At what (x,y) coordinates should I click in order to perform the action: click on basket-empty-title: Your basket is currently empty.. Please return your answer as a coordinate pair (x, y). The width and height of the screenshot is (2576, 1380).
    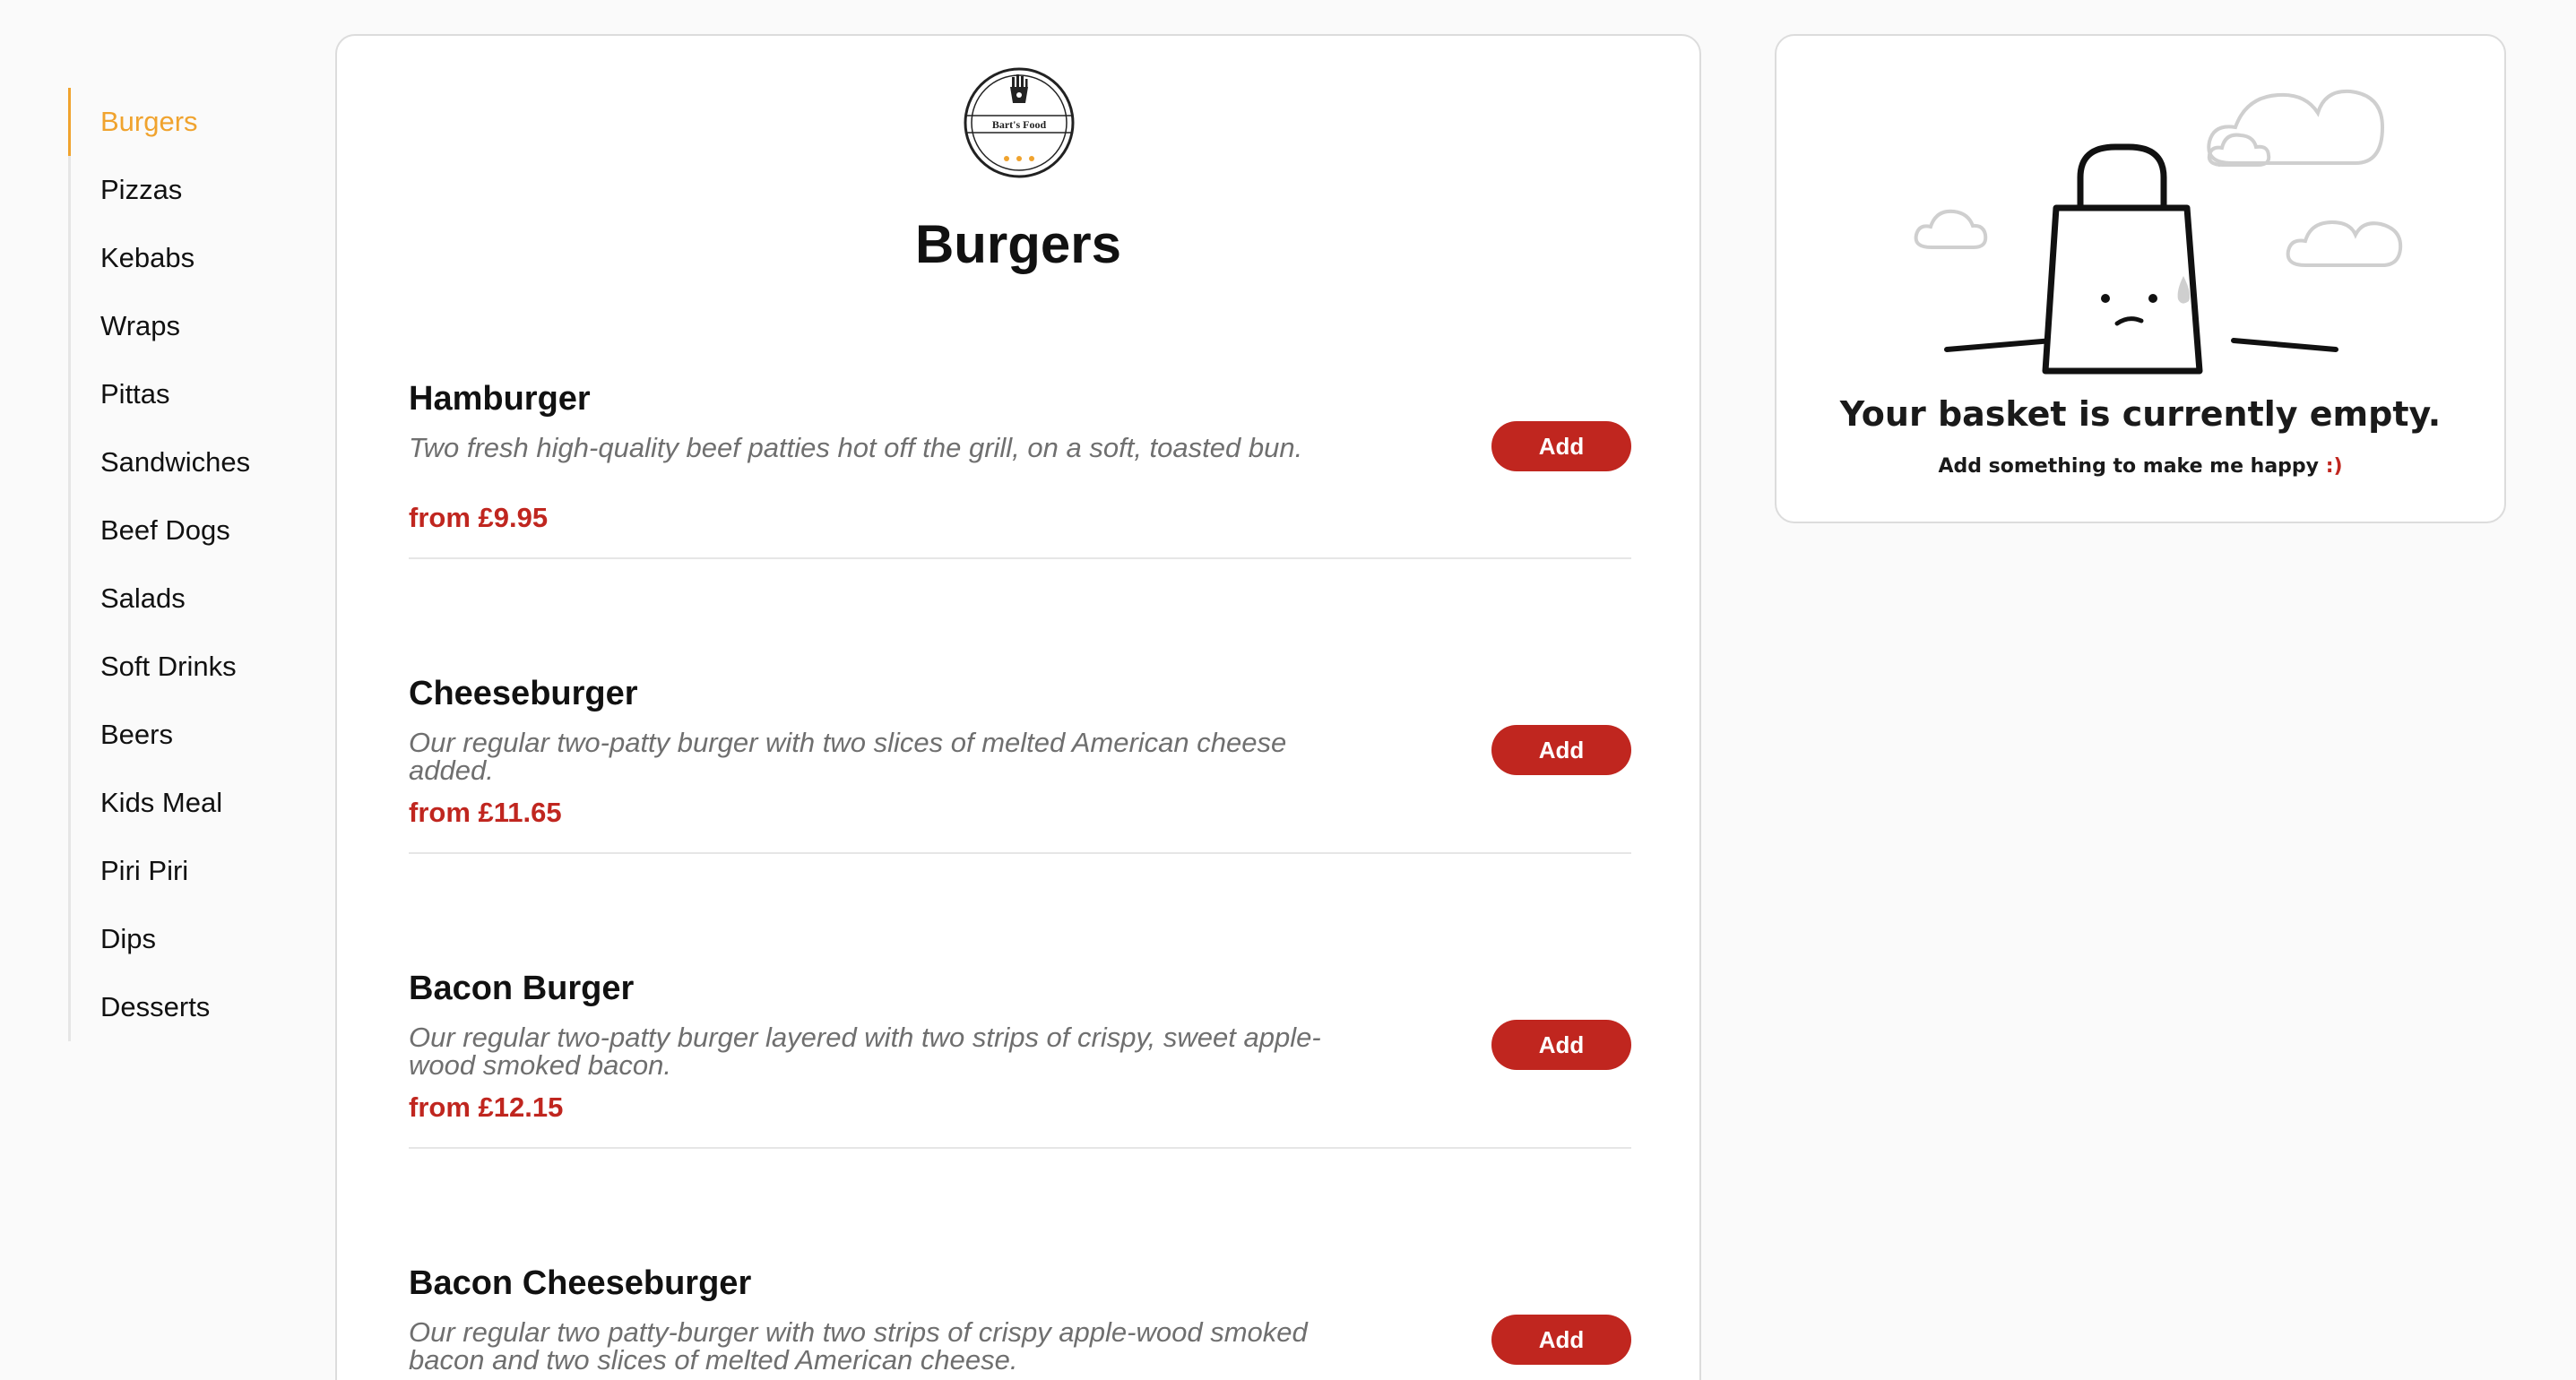
    Looking at the image, I should click on (2140, 414).